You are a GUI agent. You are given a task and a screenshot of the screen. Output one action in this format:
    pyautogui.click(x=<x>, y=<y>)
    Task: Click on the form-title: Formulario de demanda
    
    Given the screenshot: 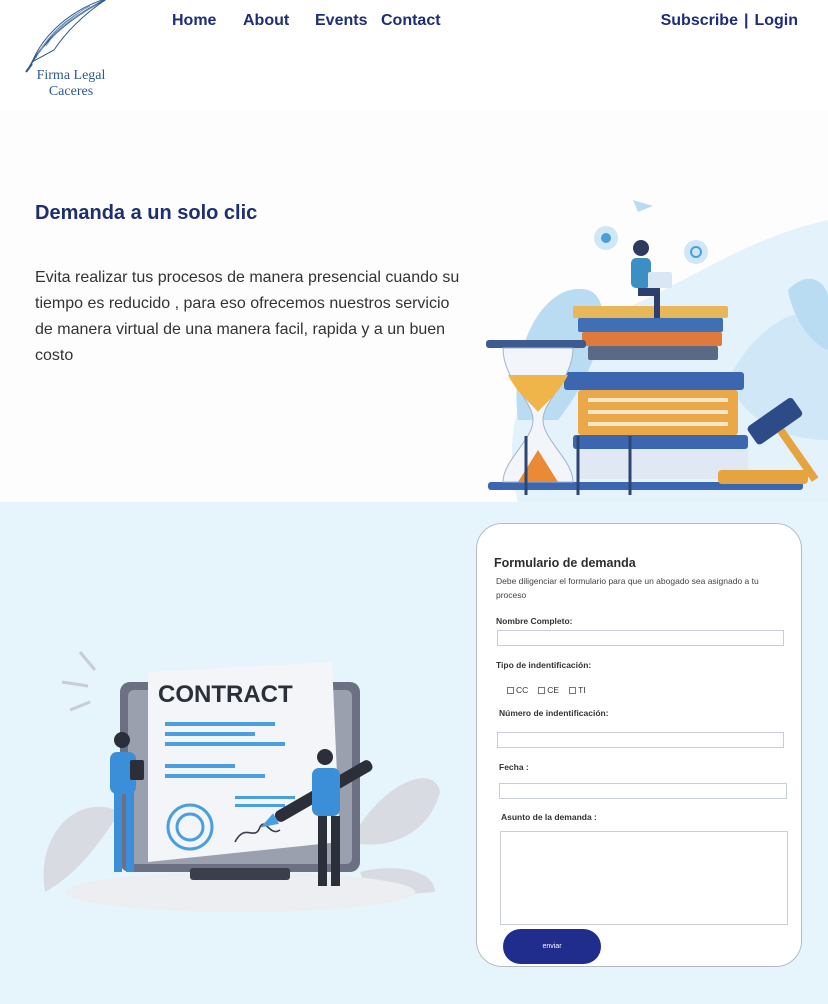 What is the action you would take?
    pyautogui.click(x=565, y=563)
    